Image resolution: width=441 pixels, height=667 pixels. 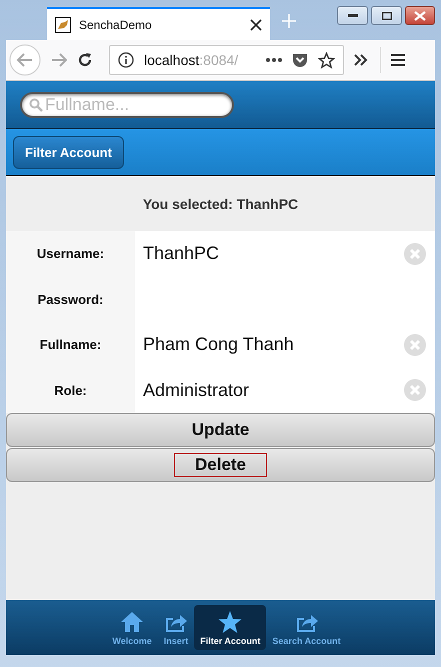 What do you see at coordinates (132, 622) in the screenshot?
I see `house-icon` at bounding box center [132, 622].